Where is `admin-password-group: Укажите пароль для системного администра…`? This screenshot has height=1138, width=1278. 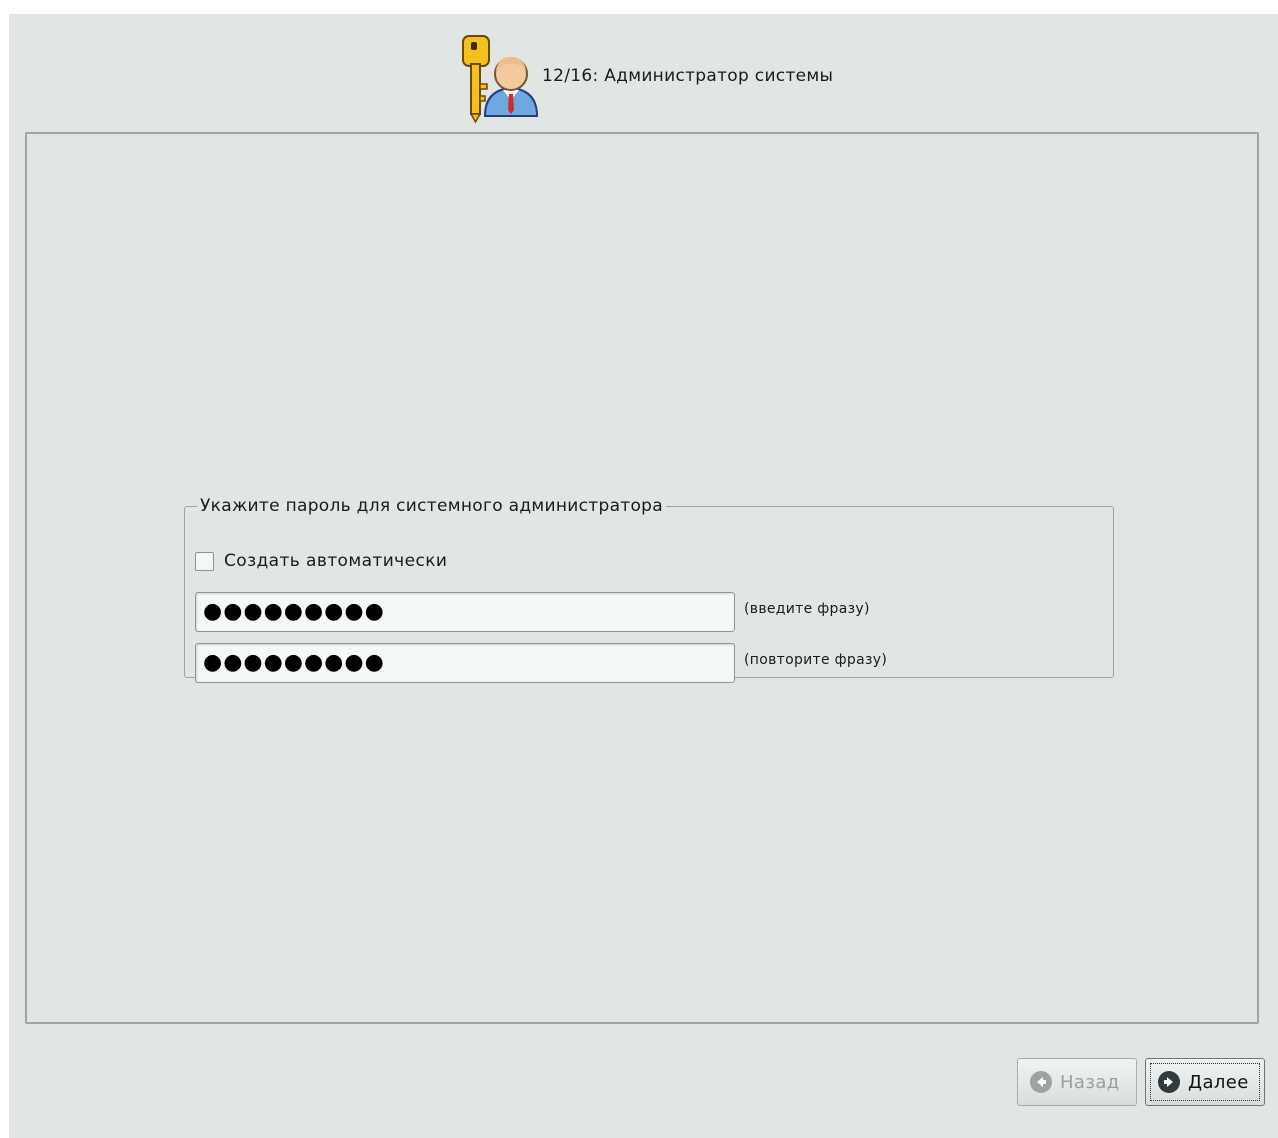
admin-password-group: Укажите пароль для системного администра… is located at coordinates (649, 589).